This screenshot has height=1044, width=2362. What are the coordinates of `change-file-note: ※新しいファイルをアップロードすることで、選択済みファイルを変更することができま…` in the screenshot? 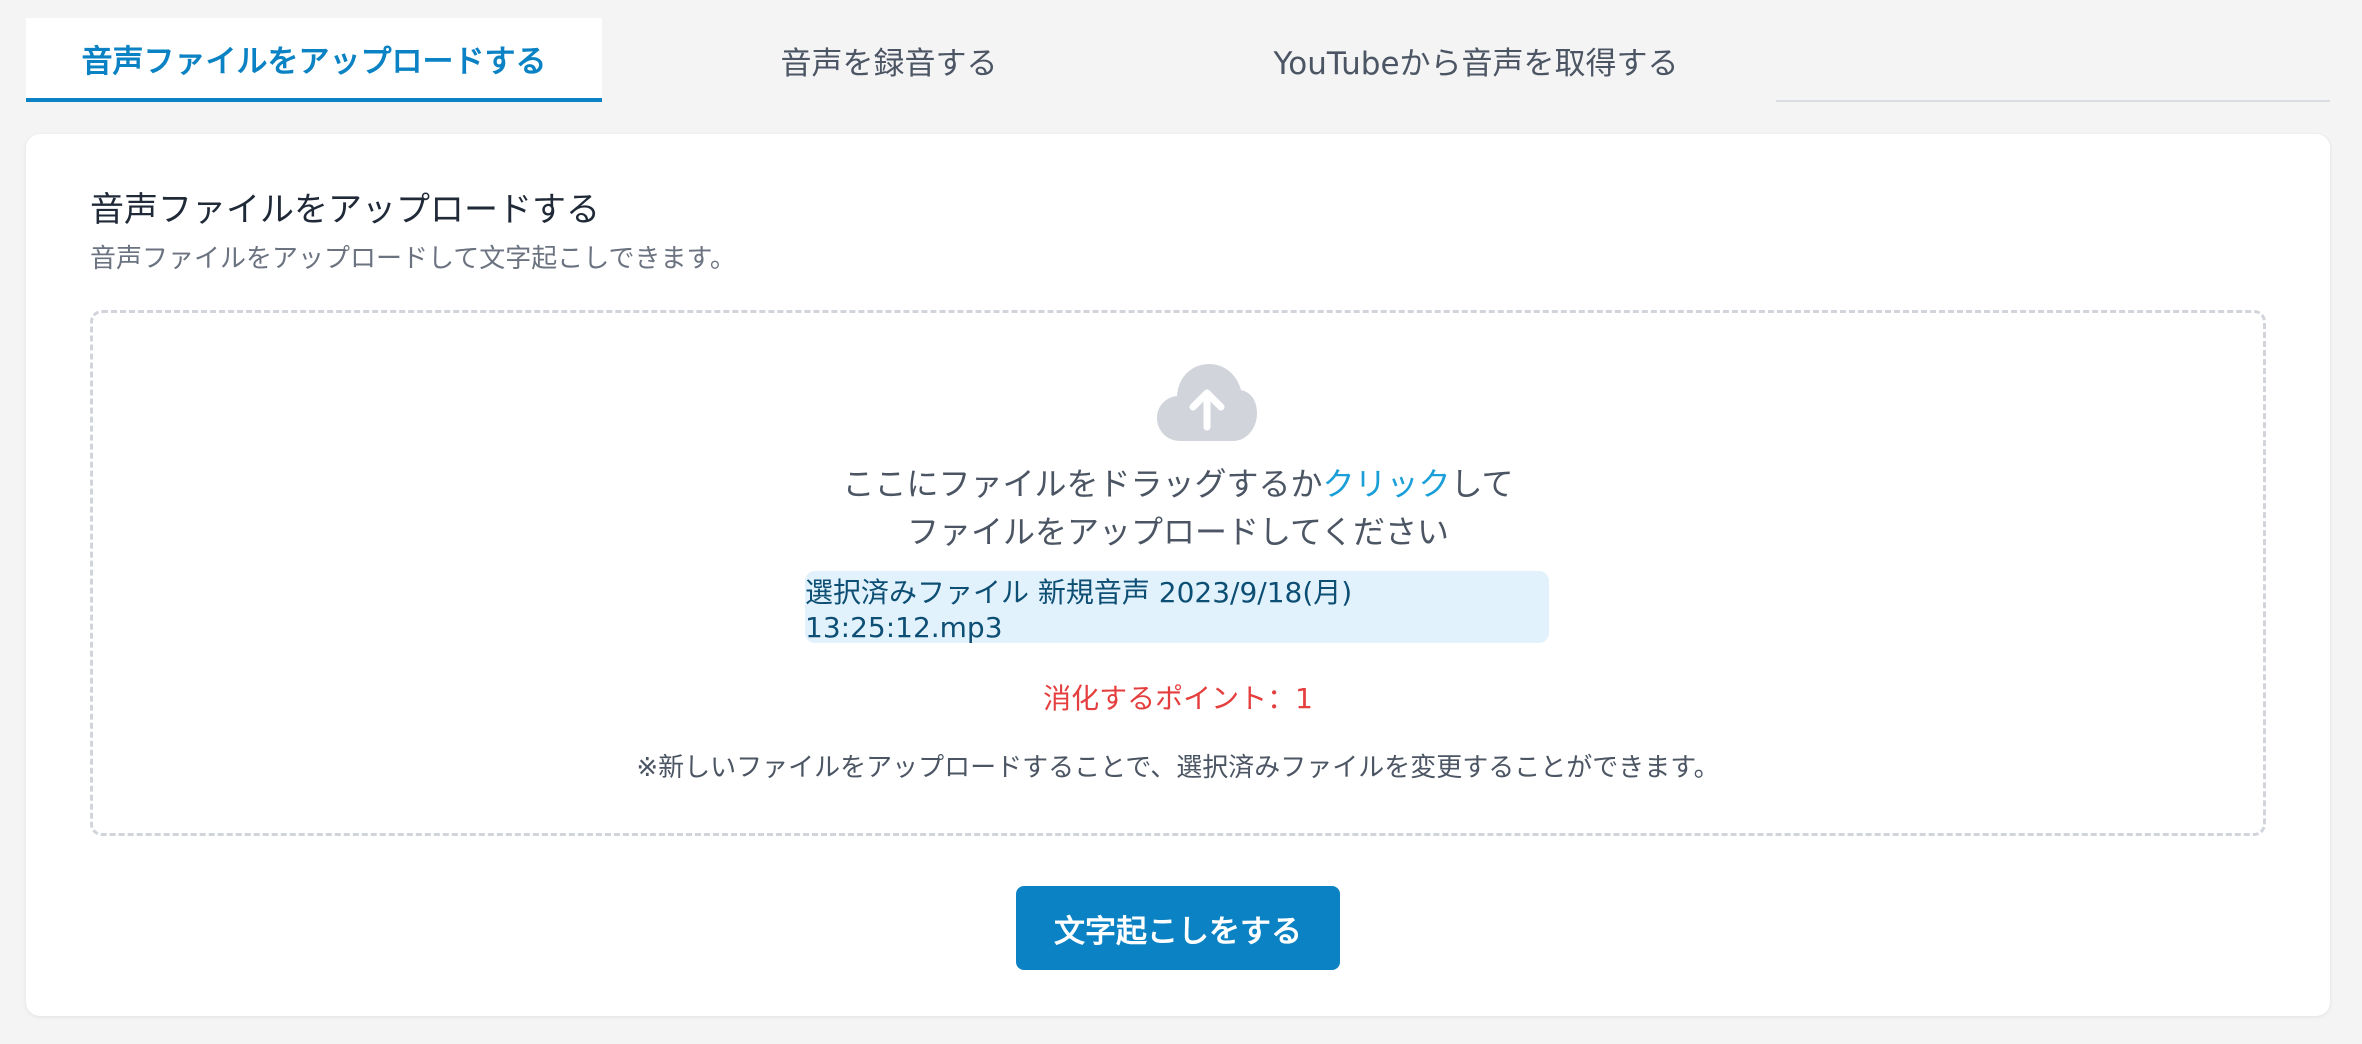 It's located at (1178, 768).